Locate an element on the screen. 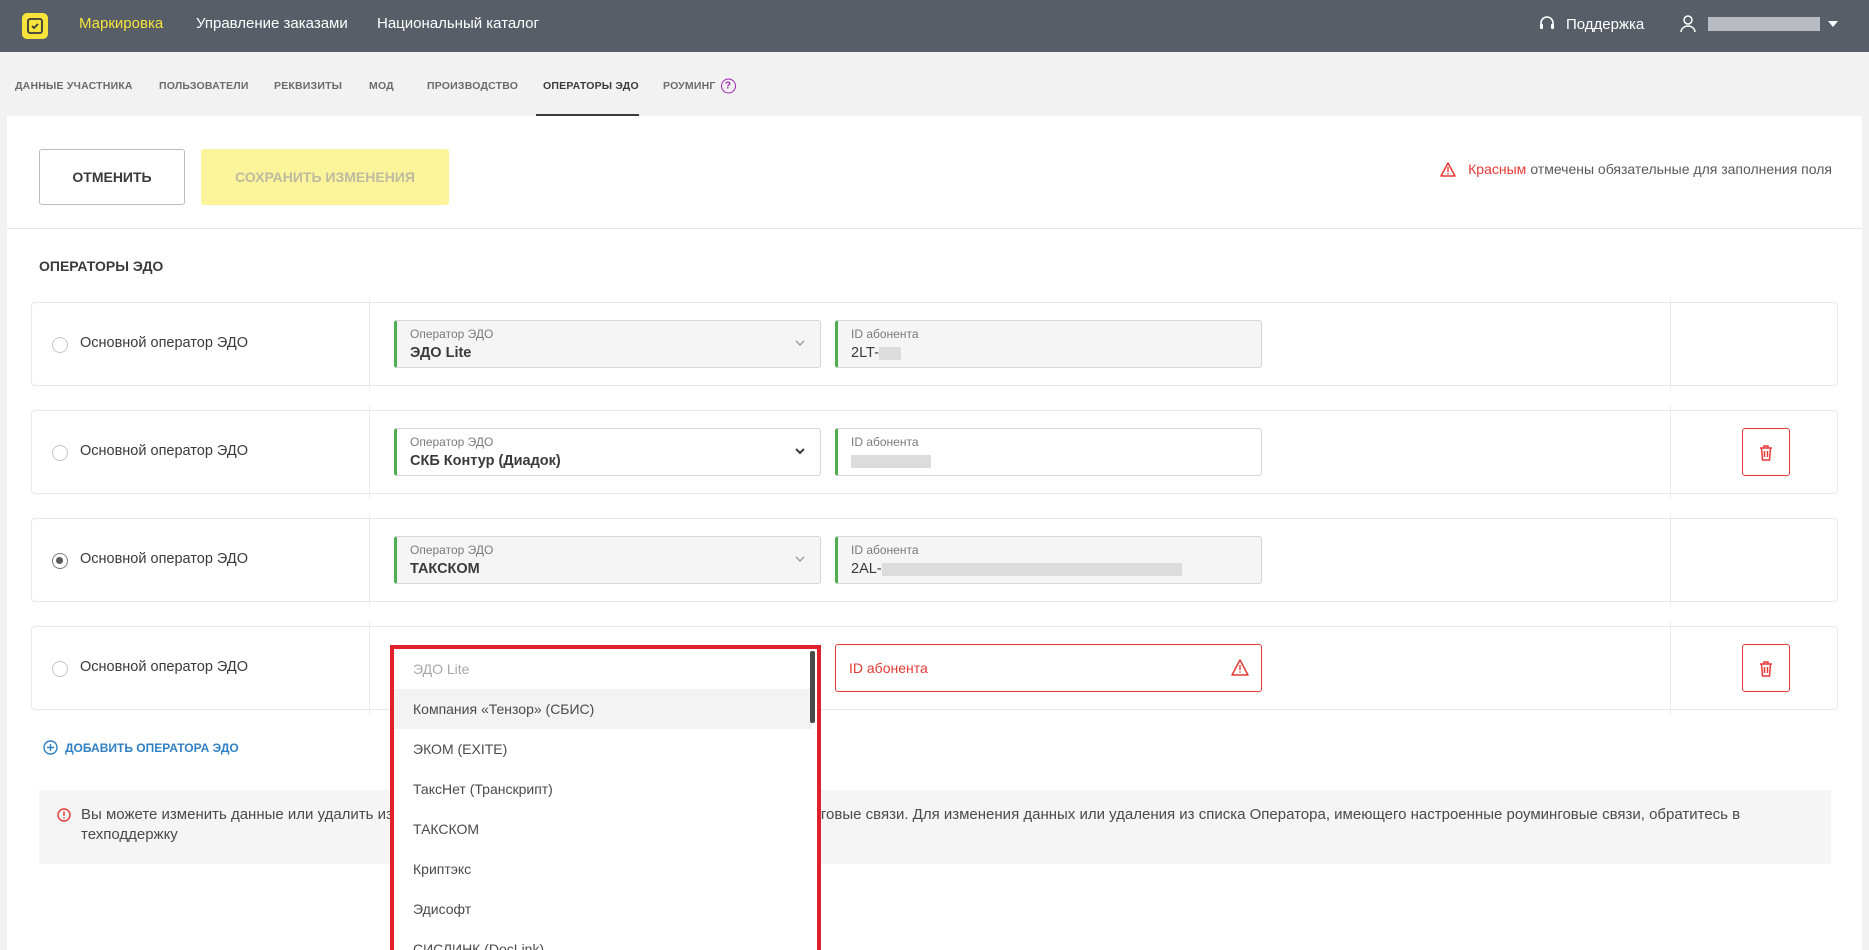 The height and width of the screenshot is (950, 1869). user-icon is located at coordinates (1688, 24).